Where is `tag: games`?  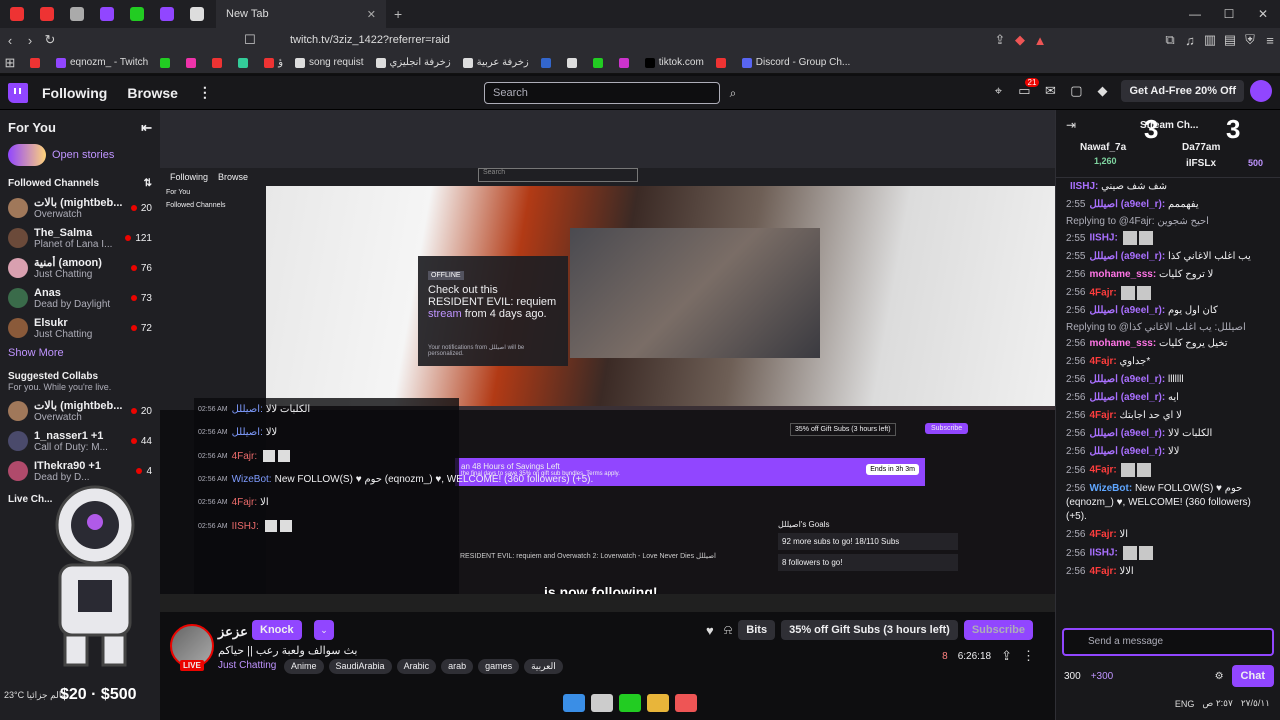
tag: games is located at coordinates (499, 666).